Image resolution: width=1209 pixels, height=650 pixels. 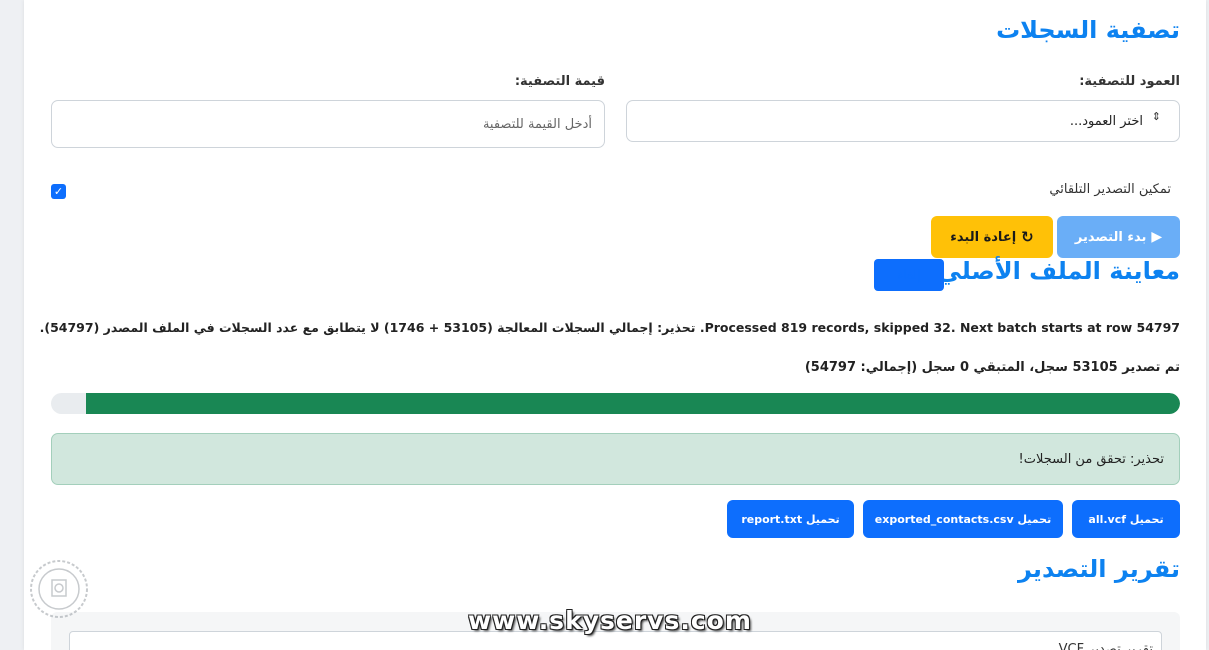 I want to click on export-progress-fill, so click(x=633, y=403).